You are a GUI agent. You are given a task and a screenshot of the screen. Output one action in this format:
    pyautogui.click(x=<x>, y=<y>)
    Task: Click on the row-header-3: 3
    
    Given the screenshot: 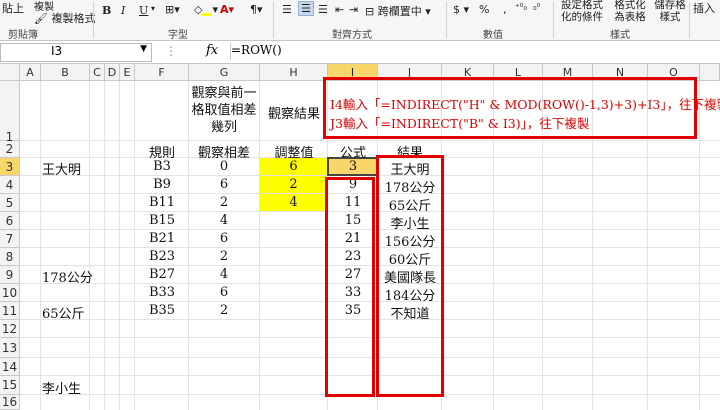 What is the action you would take?
    pyautogui.click(x=10, y=167)
    